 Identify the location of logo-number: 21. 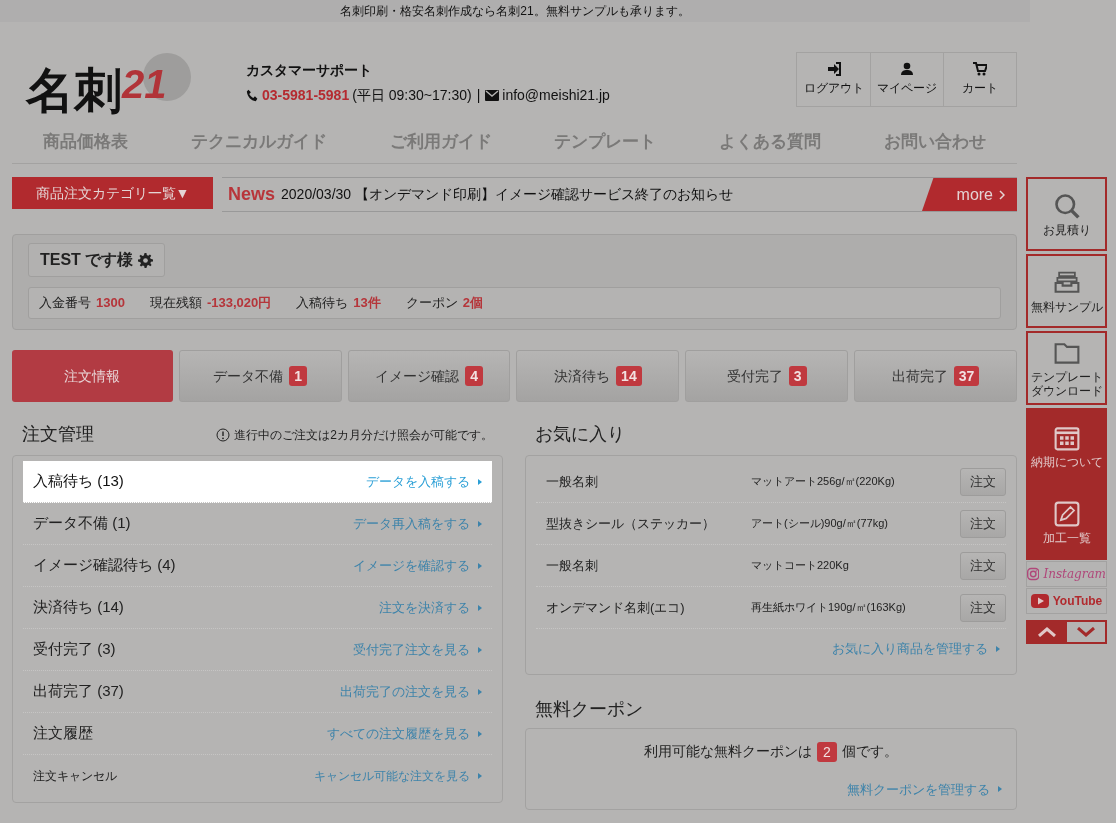
(144, 84).